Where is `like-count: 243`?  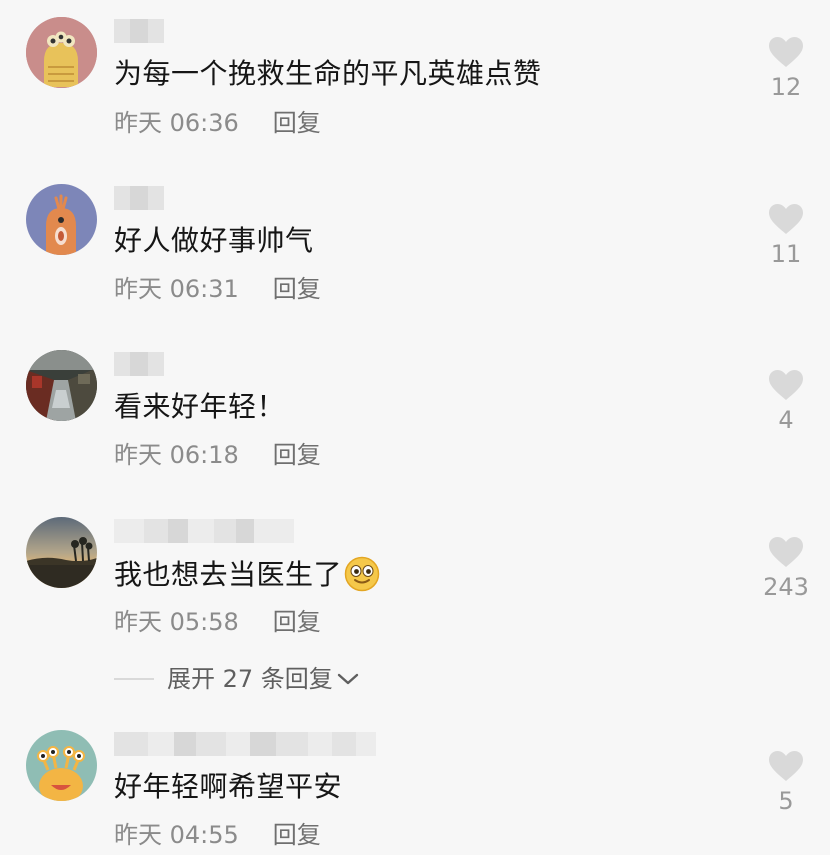 like-count: 243 is located at coordinates (786, 587).